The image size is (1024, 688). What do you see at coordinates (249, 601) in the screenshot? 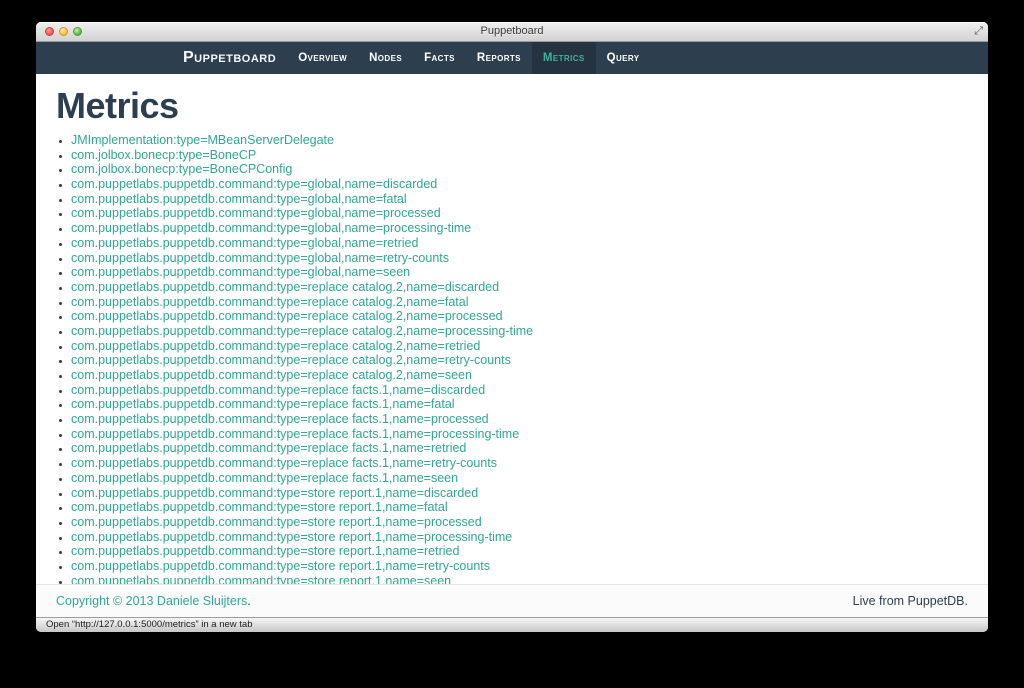
I see `copyright-suffix: .` at bounding box center [249, 601].